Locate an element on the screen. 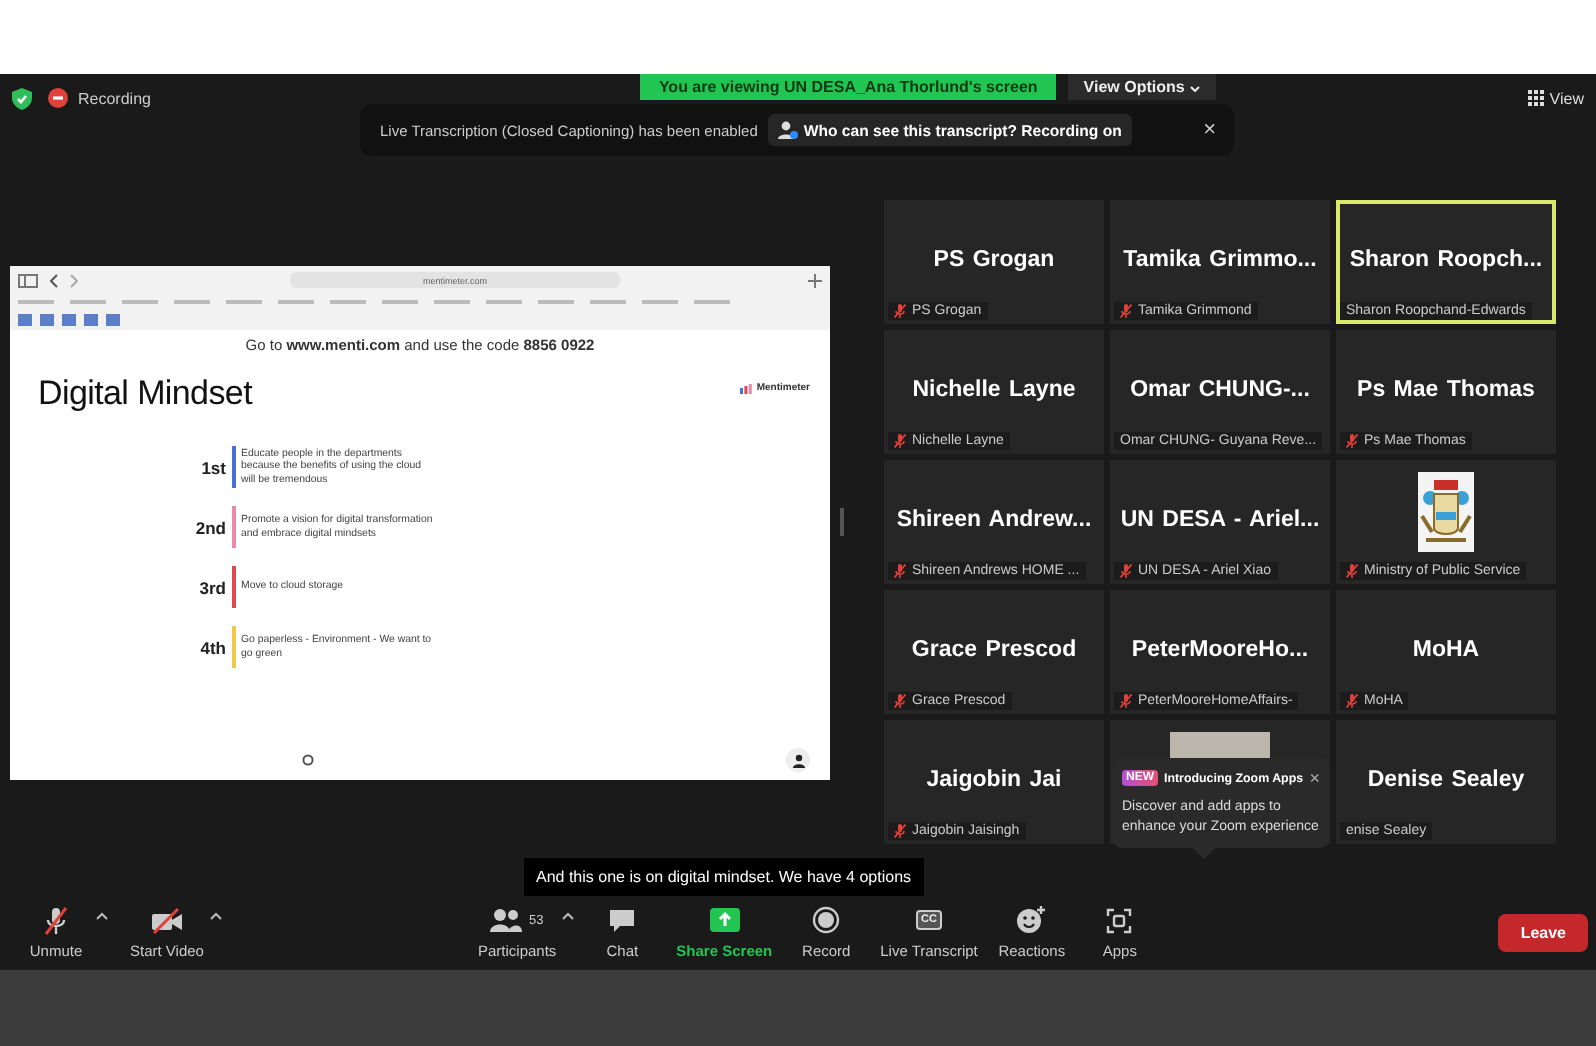 This screenshot has height=1046, width=1596. bar-chart-icon is located at coordinates (746, 388).